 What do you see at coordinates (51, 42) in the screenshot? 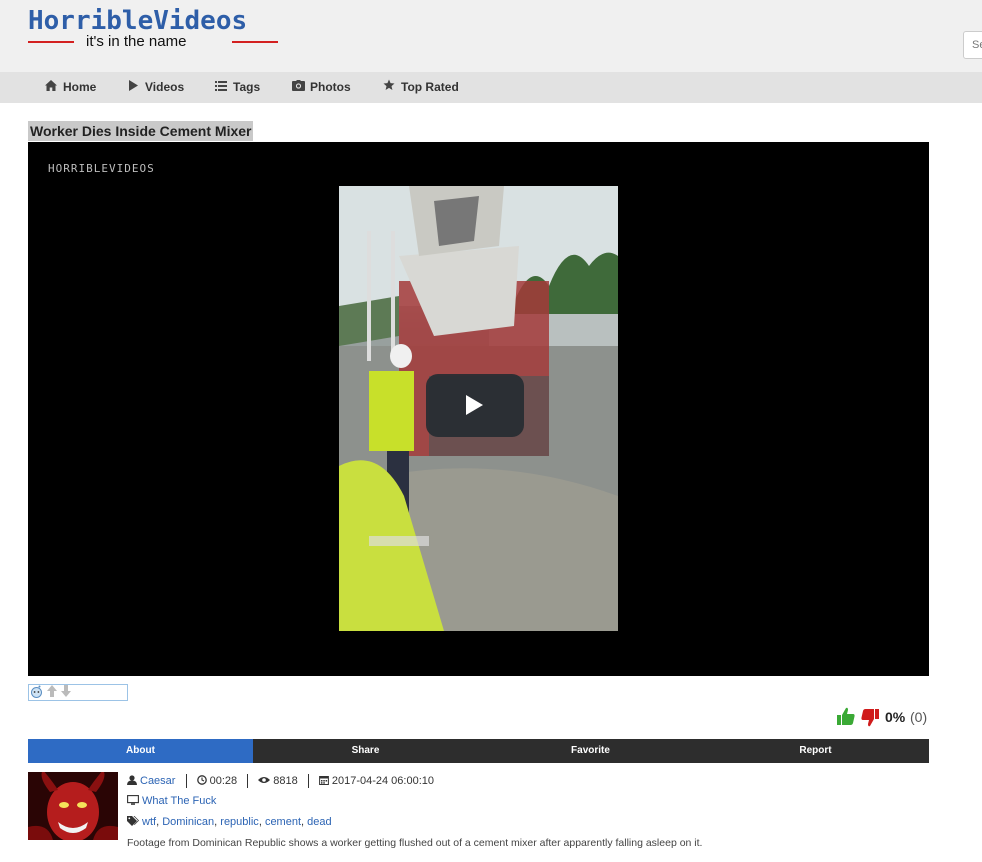
I see `logo-underline-left` at bounding box center [51, 42].